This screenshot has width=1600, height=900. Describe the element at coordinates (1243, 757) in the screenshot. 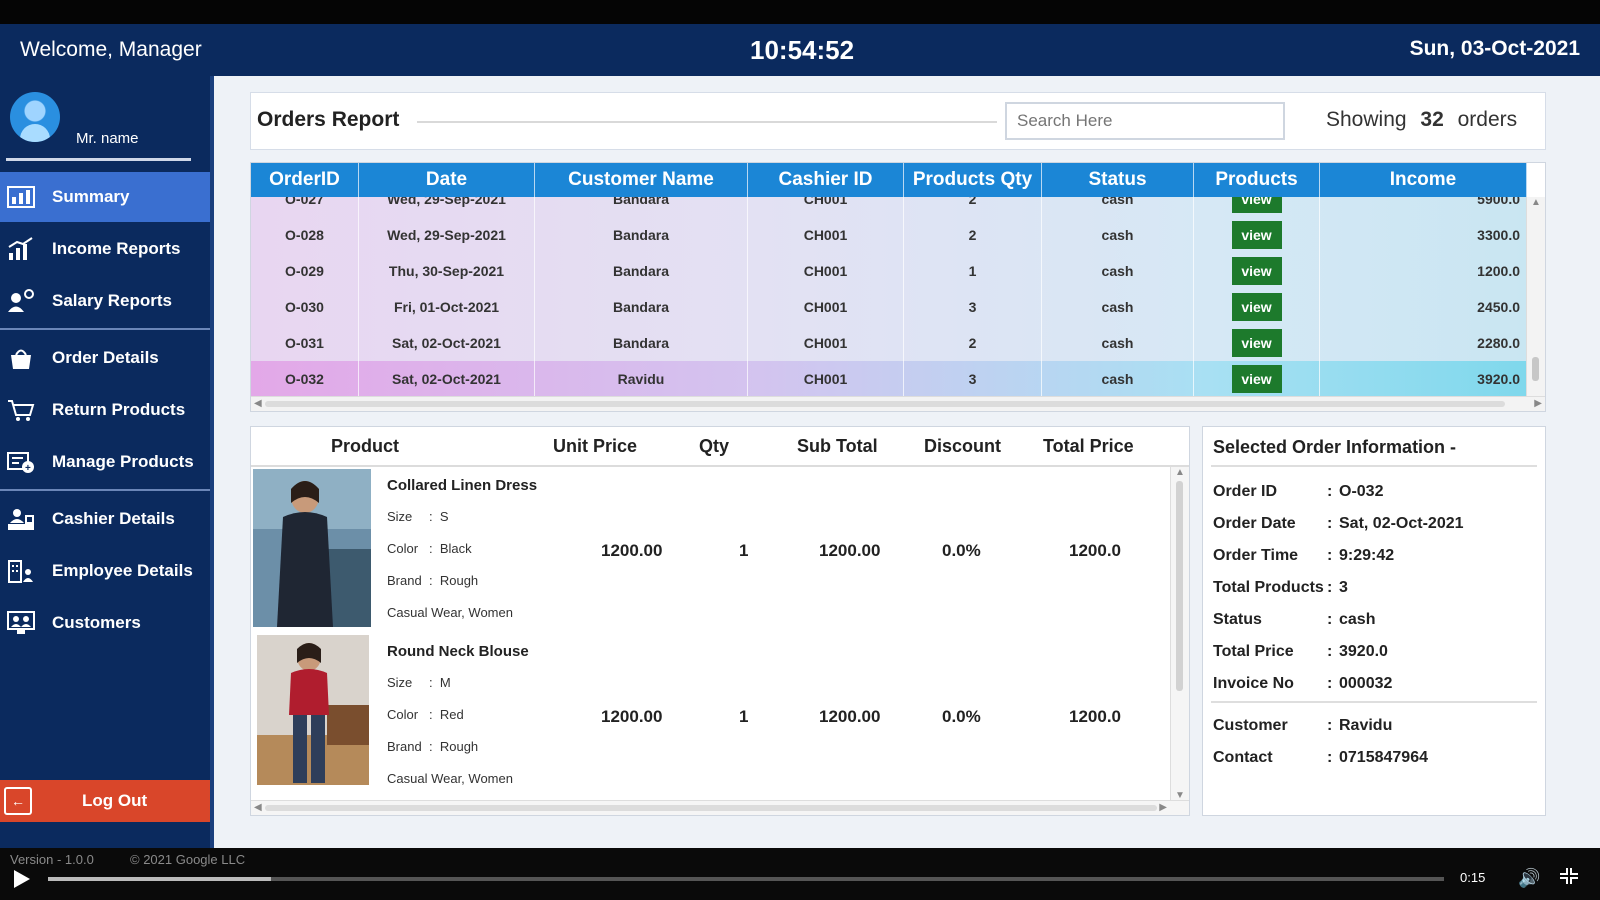

I see `info-label: Contact` at that location.